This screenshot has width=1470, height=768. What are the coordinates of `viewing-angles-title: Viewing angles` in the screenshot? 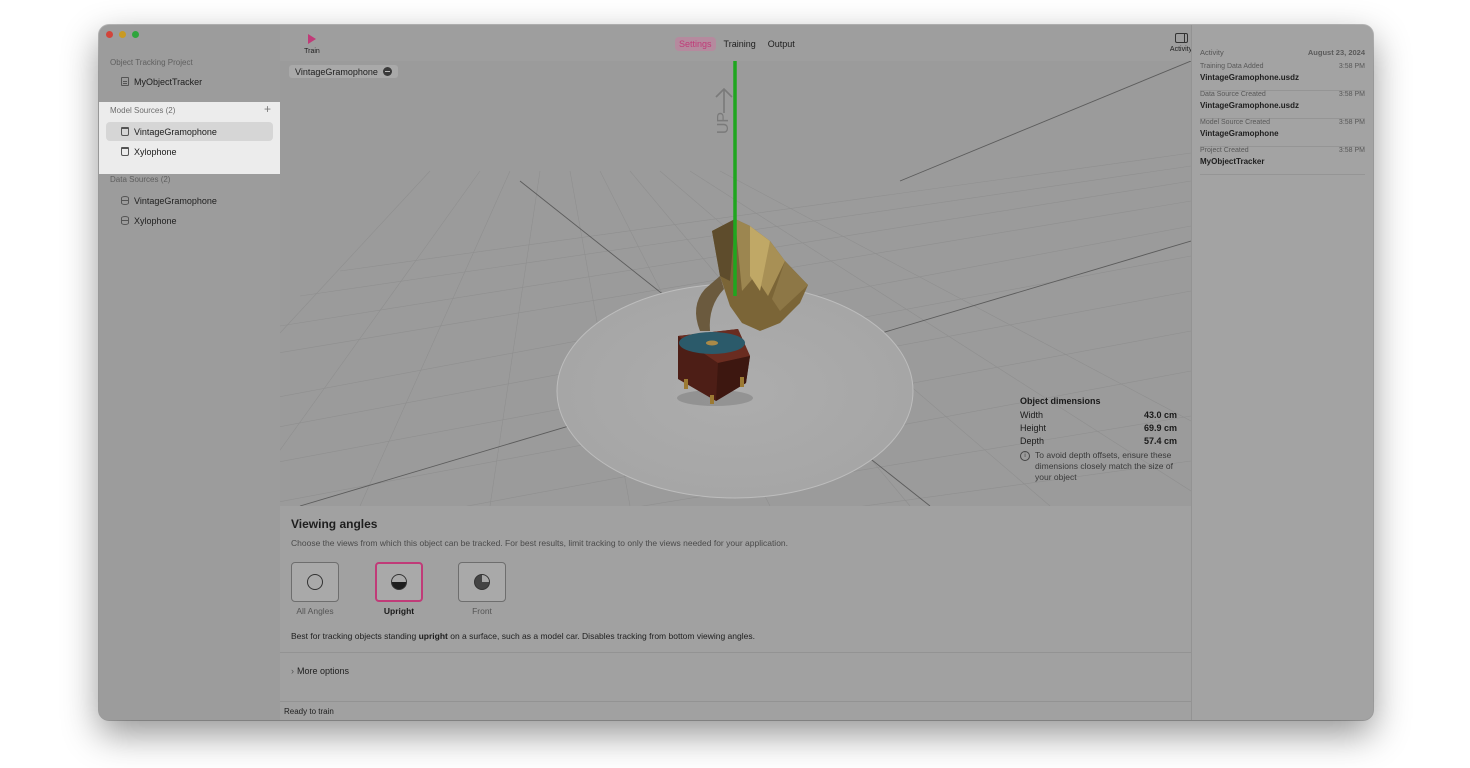 It's located at (334, 524).